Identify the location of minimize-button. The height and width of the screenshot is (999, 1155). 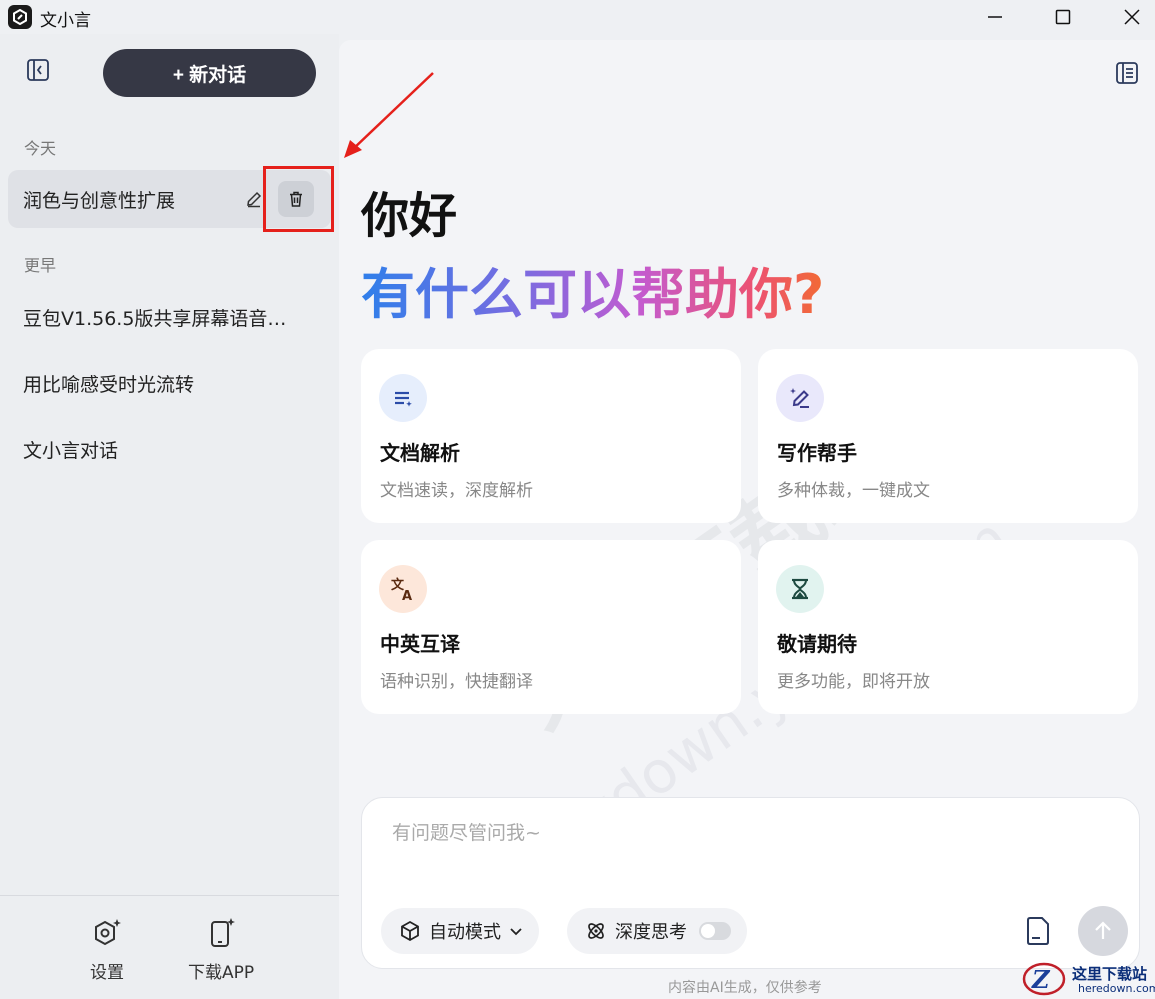
(995, 17).